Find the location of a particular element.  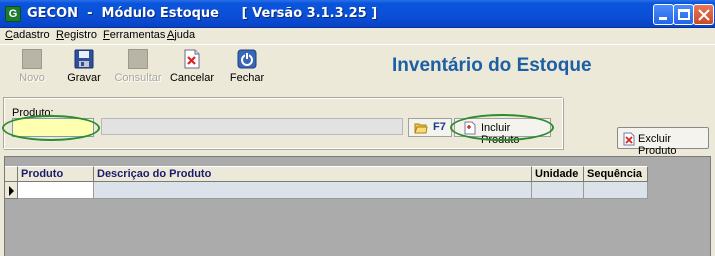

minimize-icon is located at coordinates (663, 18).